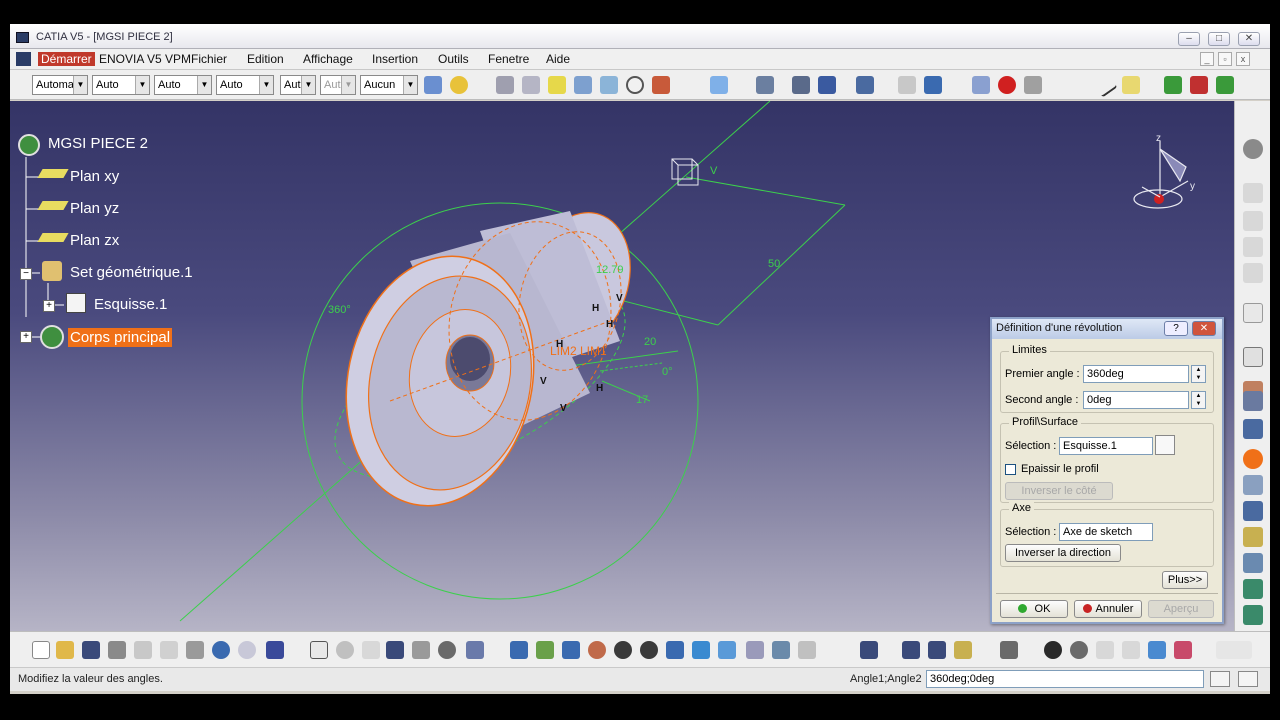 This screenshot has width=1280, height=720. I want to click on shading-icon, so click(557, 85).